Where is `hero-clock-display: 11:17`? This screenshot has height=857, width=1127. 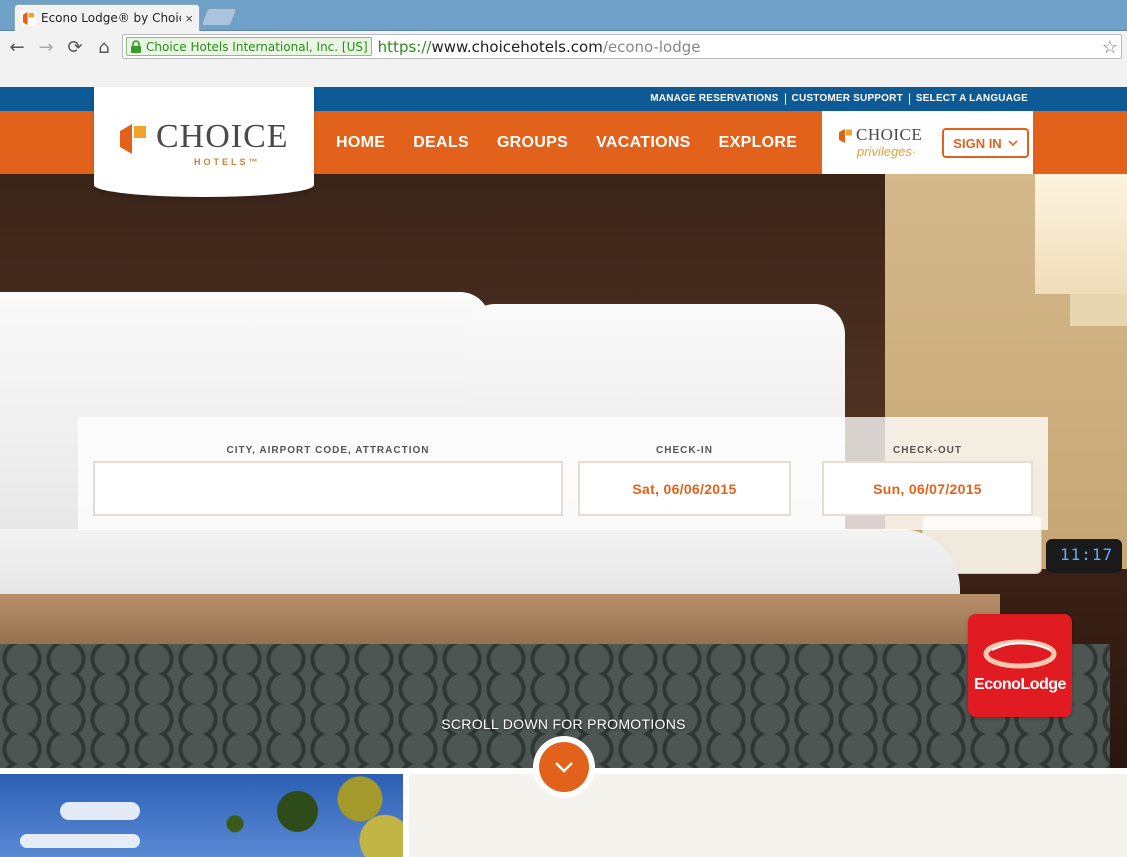 hero-clock-display: 11:17 is located at coordinates (1087, 554).